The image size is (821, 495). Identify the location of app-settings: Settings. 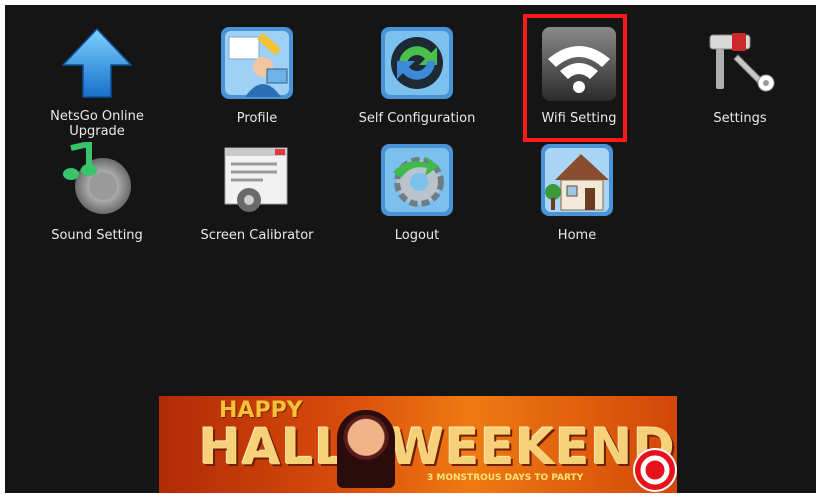
(740, 85).